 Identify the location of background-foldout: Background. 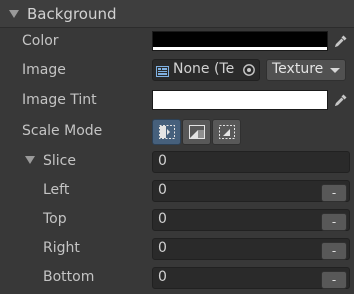
(177, 14).